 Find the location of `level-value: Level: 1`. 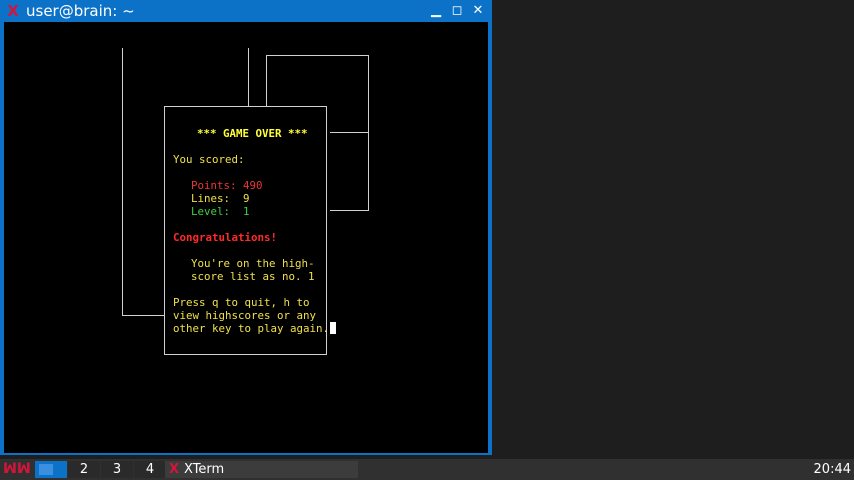

level-value: Level: 1 is located at coordinates (220, 211).